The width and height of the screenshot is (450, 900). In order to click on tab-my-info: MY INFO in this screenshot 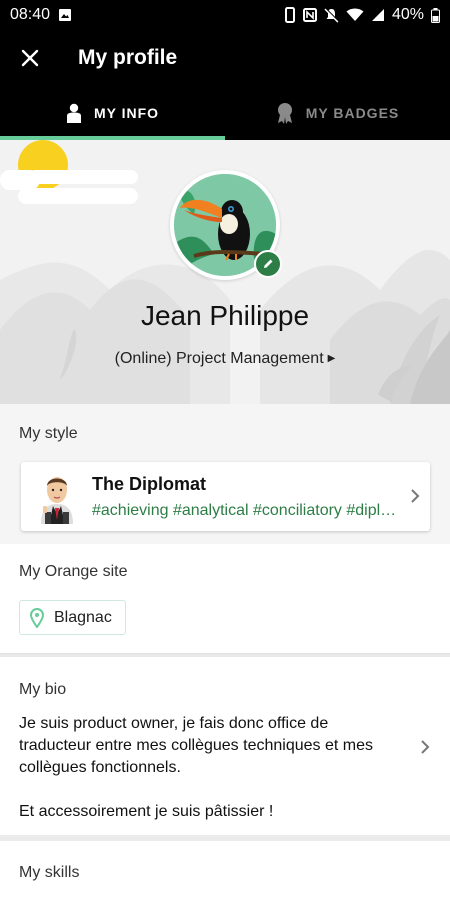, I will do `click(112, 113)`.